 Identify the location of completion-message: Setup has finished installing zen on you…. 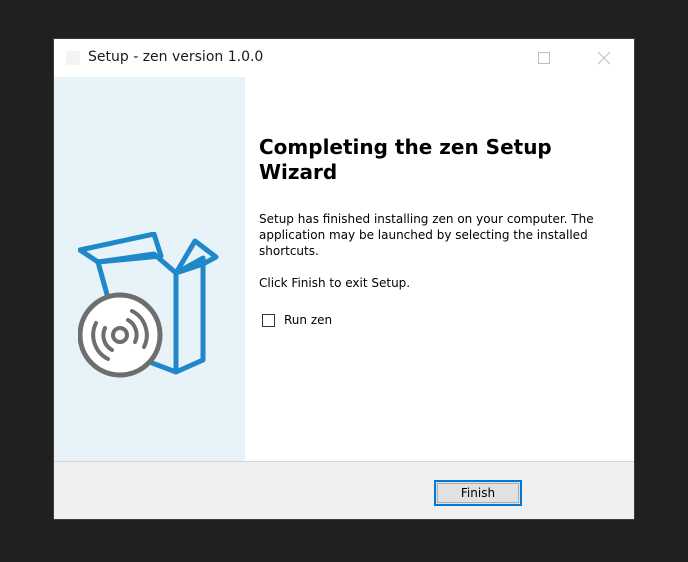
(426, 235).